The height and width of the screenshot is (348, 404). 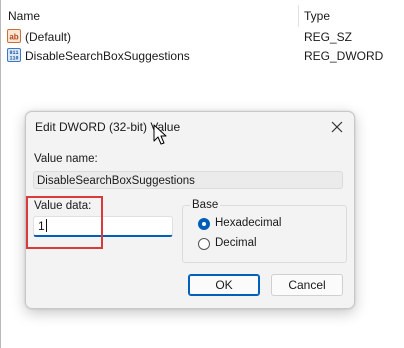 I want to click on value-type: REG_SZ, so click(x=328, y=37).